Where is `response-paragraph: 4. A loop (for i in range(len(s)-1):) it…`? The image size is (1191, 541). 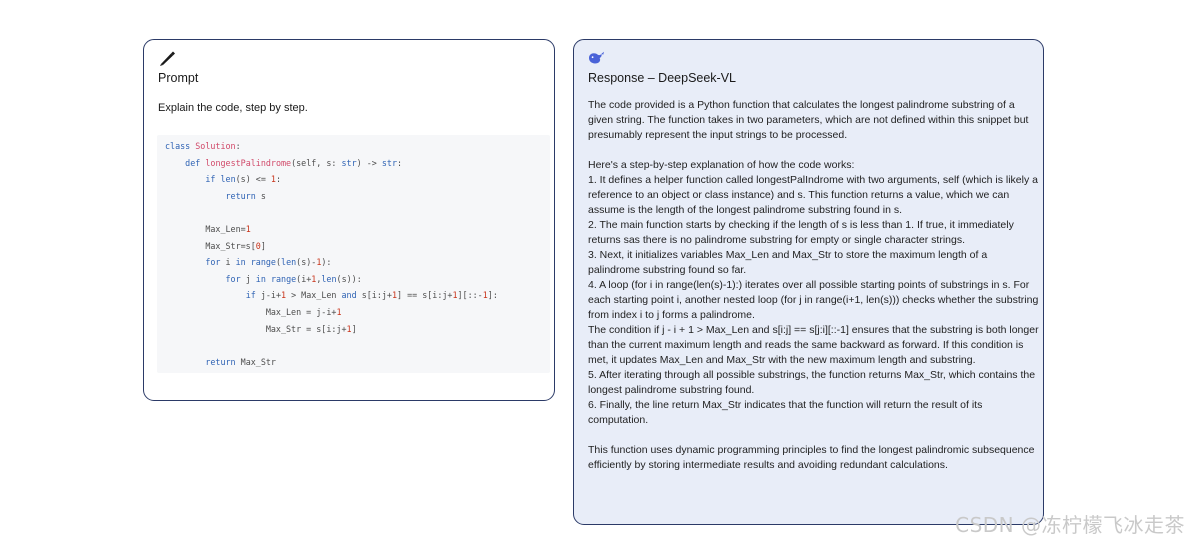 response-paragraph: 4. A loop (for i in range(len(s)-1):) it… is located at coordinates (813, 300).